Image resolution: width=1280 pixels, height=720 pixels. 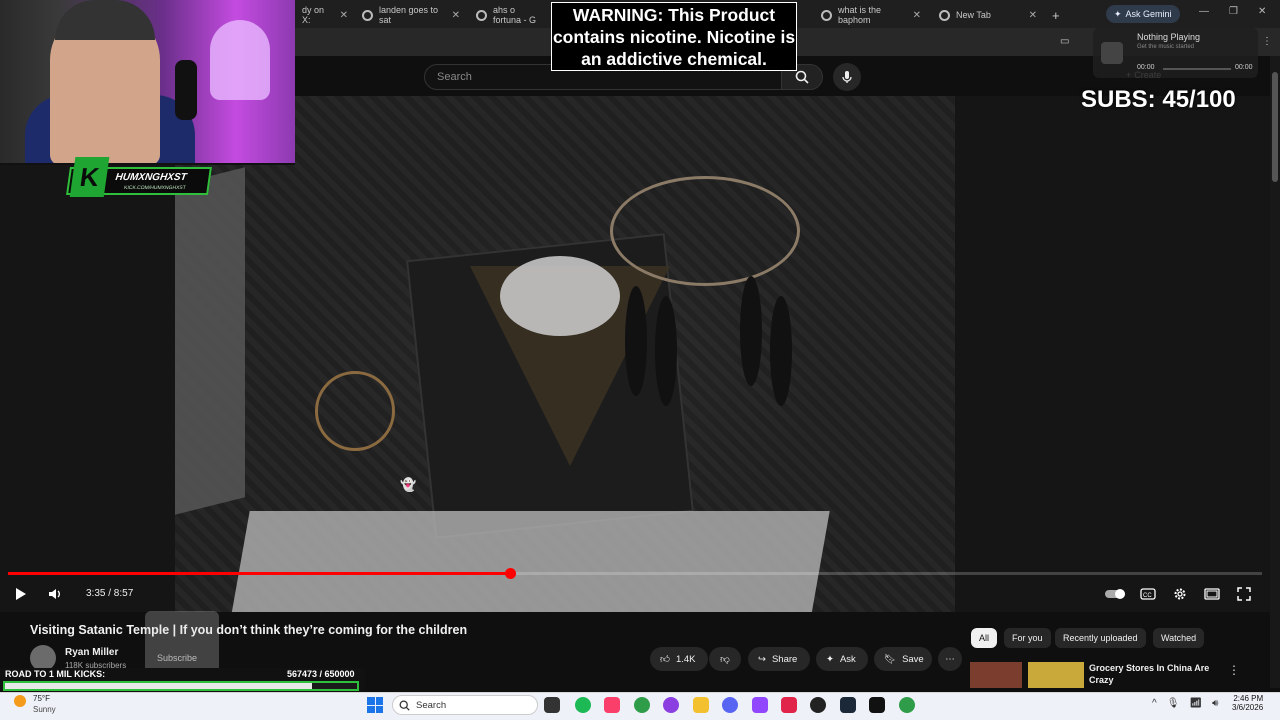 What do you see at coordinates (155, 188) in the screenshot?
I see `streamer-url: KICK.COM/HUMXNGHXST` at bounding box center [155, 188].